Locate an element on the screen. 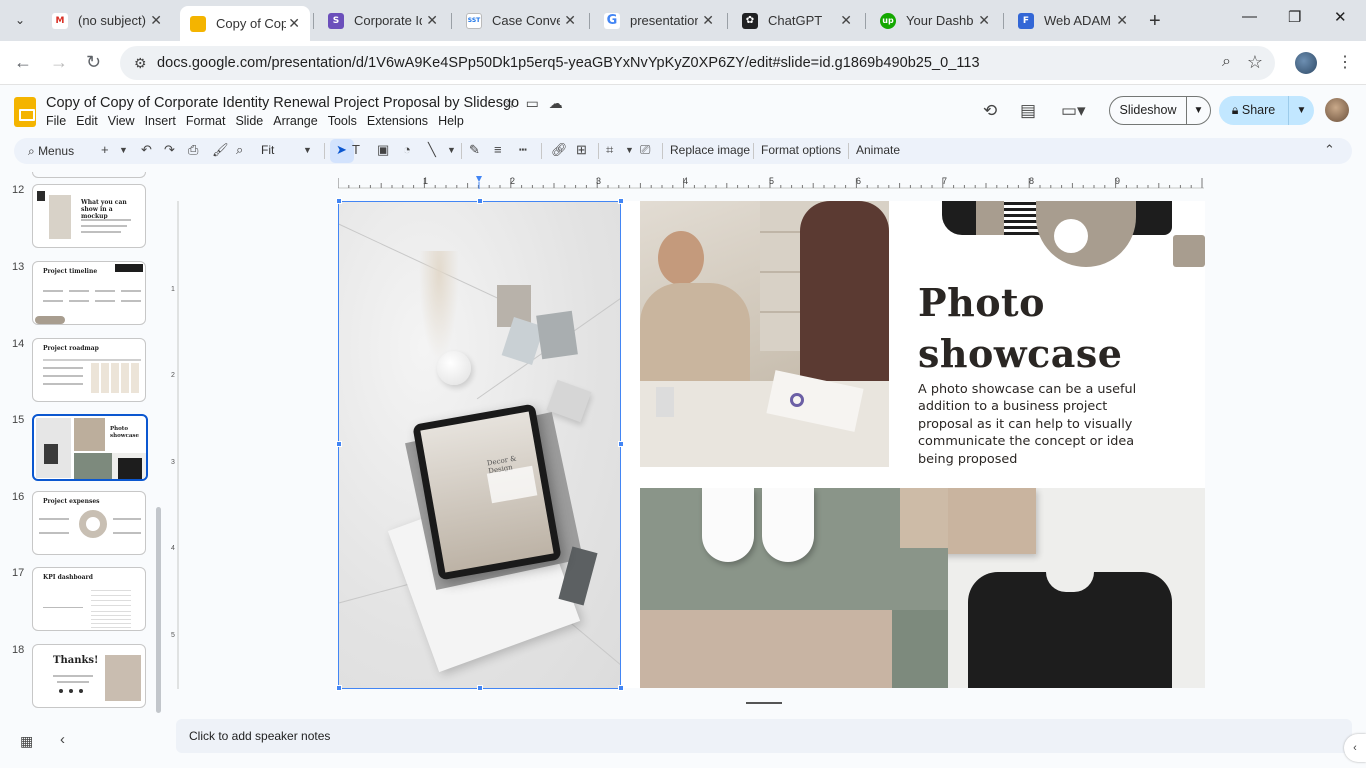 This screenshot has width=1366, height=768. zoom-select: Fit is located at coordinates (267, 150).